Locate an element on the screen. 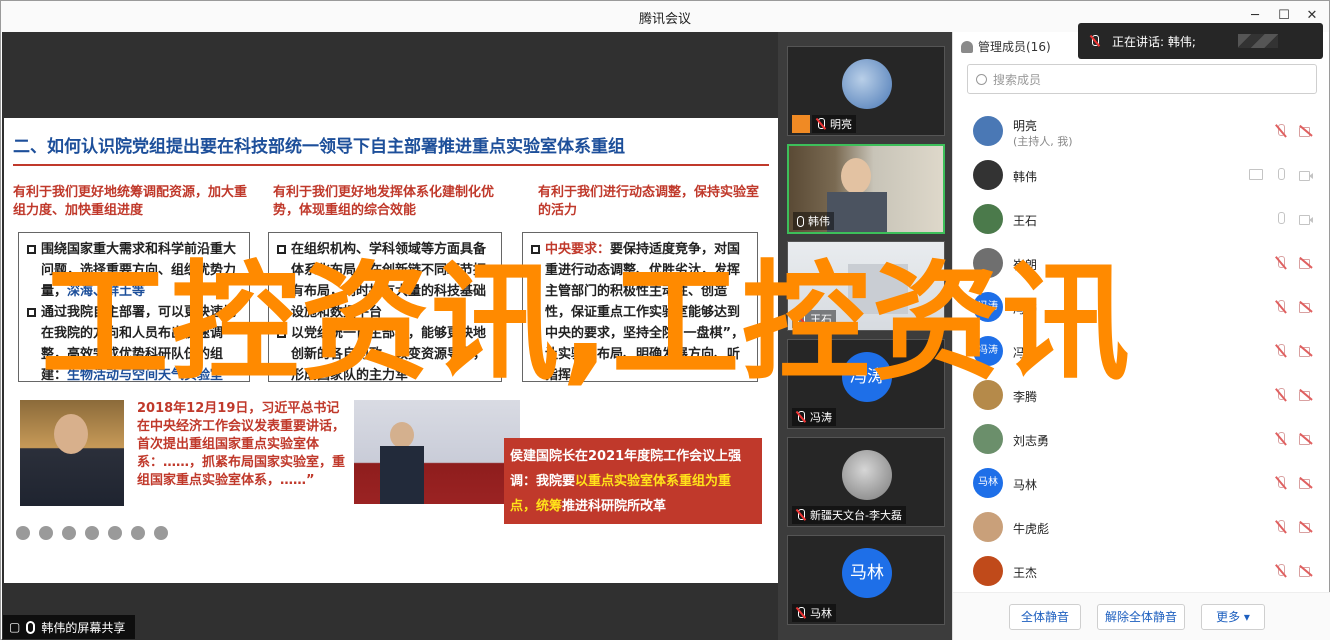 Image resolution: width=1330 pixels, height=640 pixels. zoom-icon is located at coordinates (92, 533).